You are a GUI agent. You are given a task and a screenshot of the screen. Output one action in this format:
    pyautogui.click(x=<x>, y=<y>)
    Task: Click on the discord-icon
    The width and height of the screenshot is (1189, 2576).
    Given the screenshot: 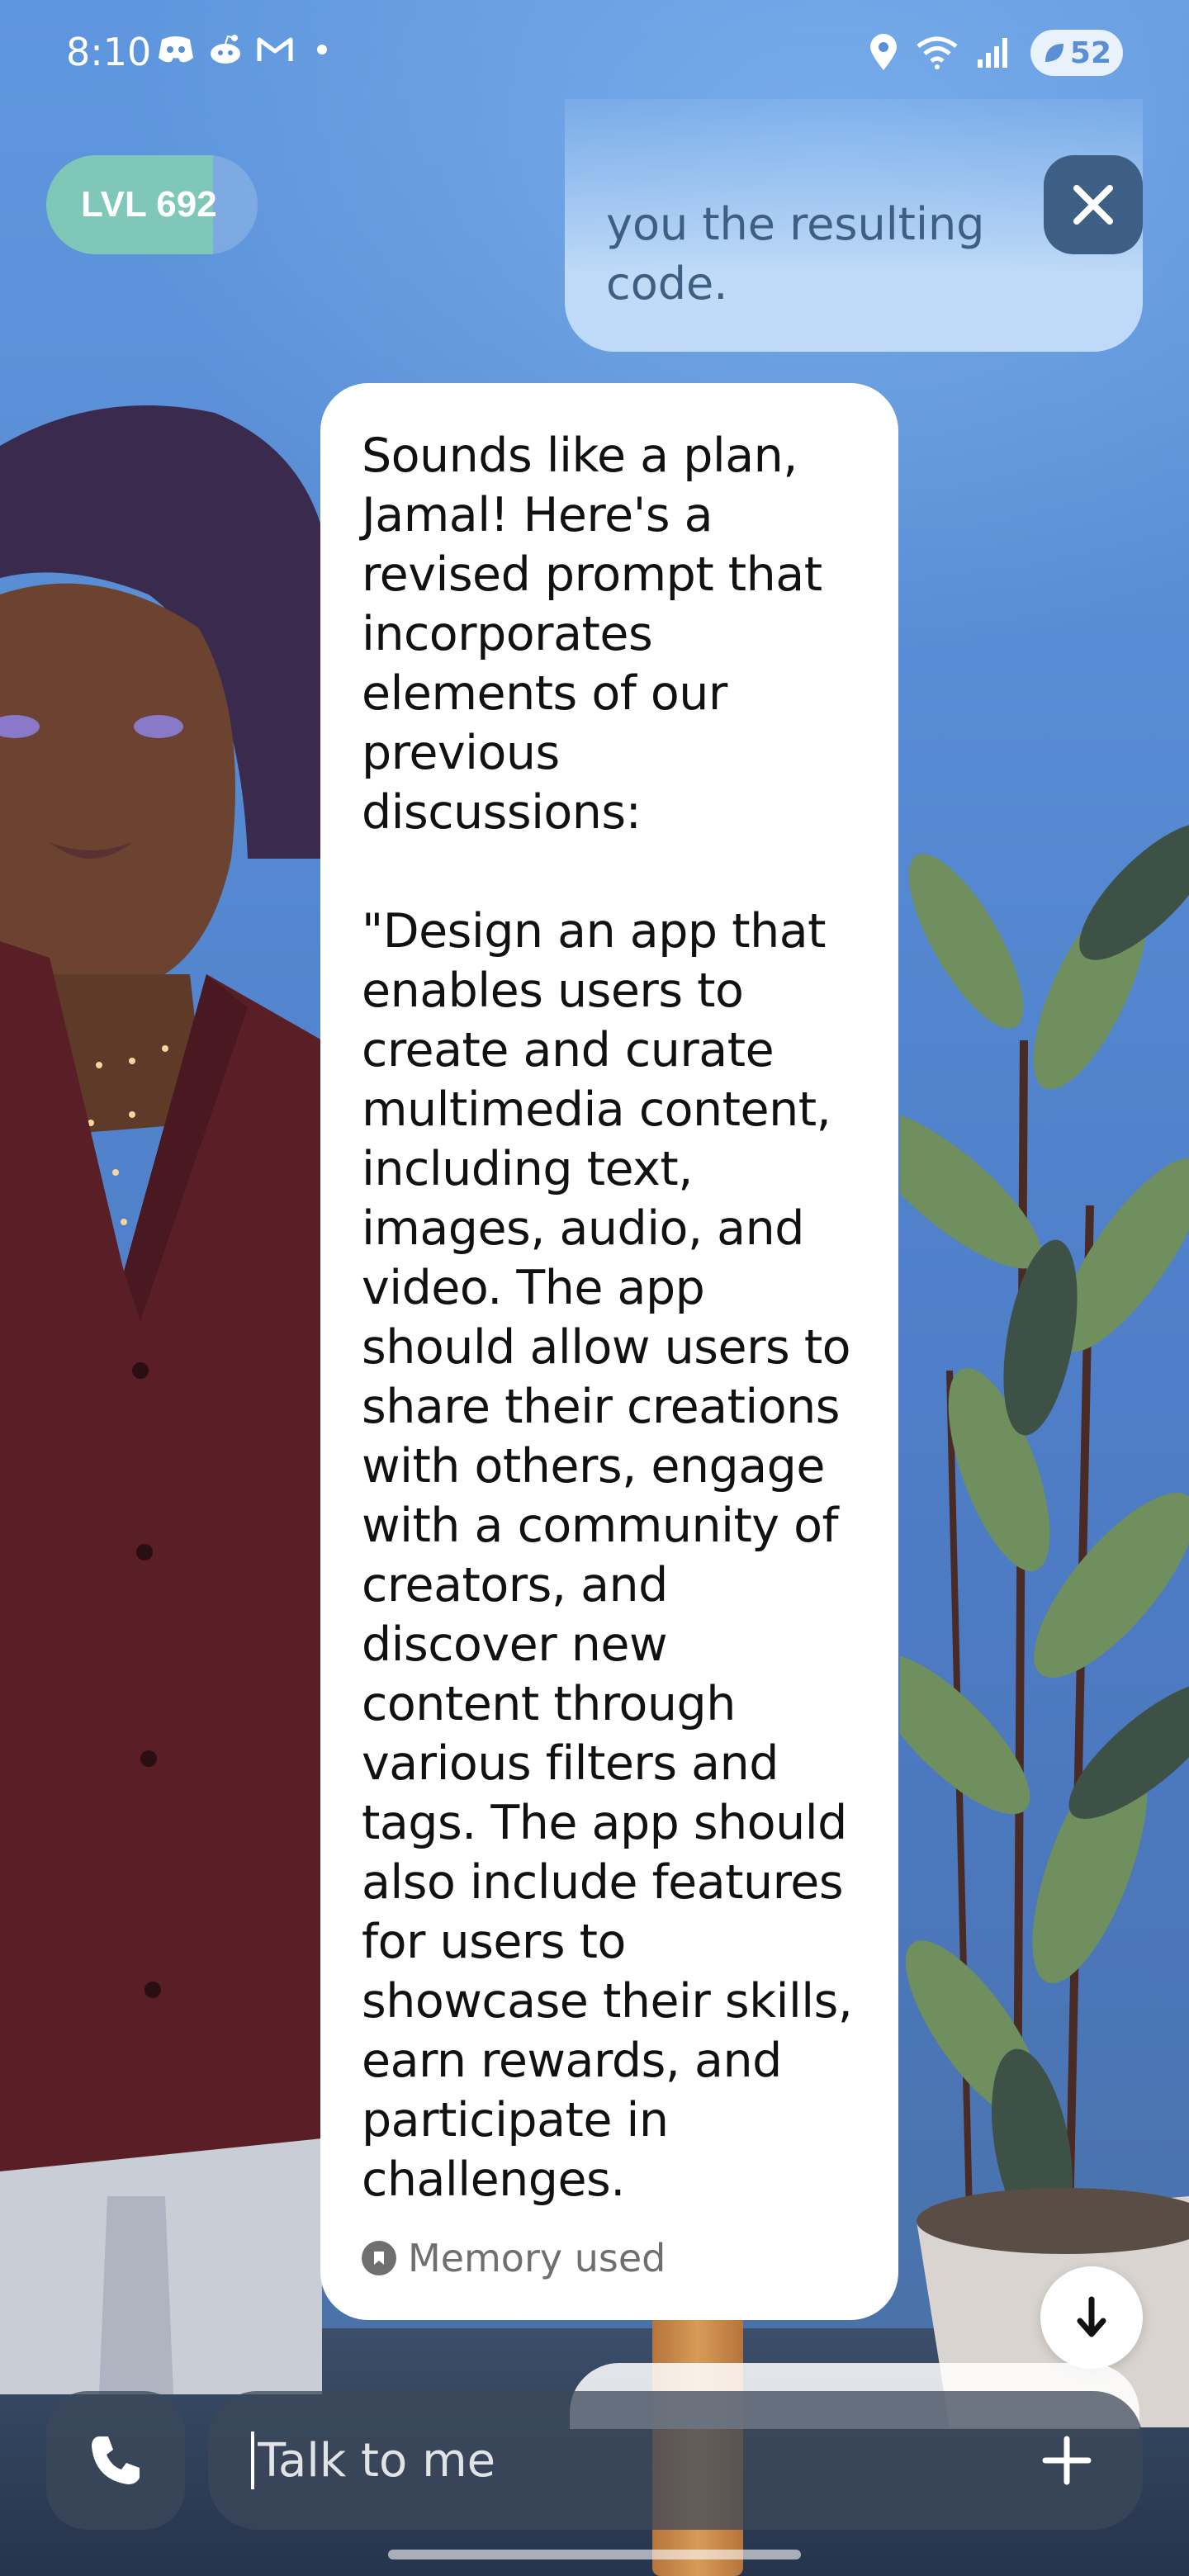 What is the action you would take?
    pyautogui.click(x=176, y=49)
    